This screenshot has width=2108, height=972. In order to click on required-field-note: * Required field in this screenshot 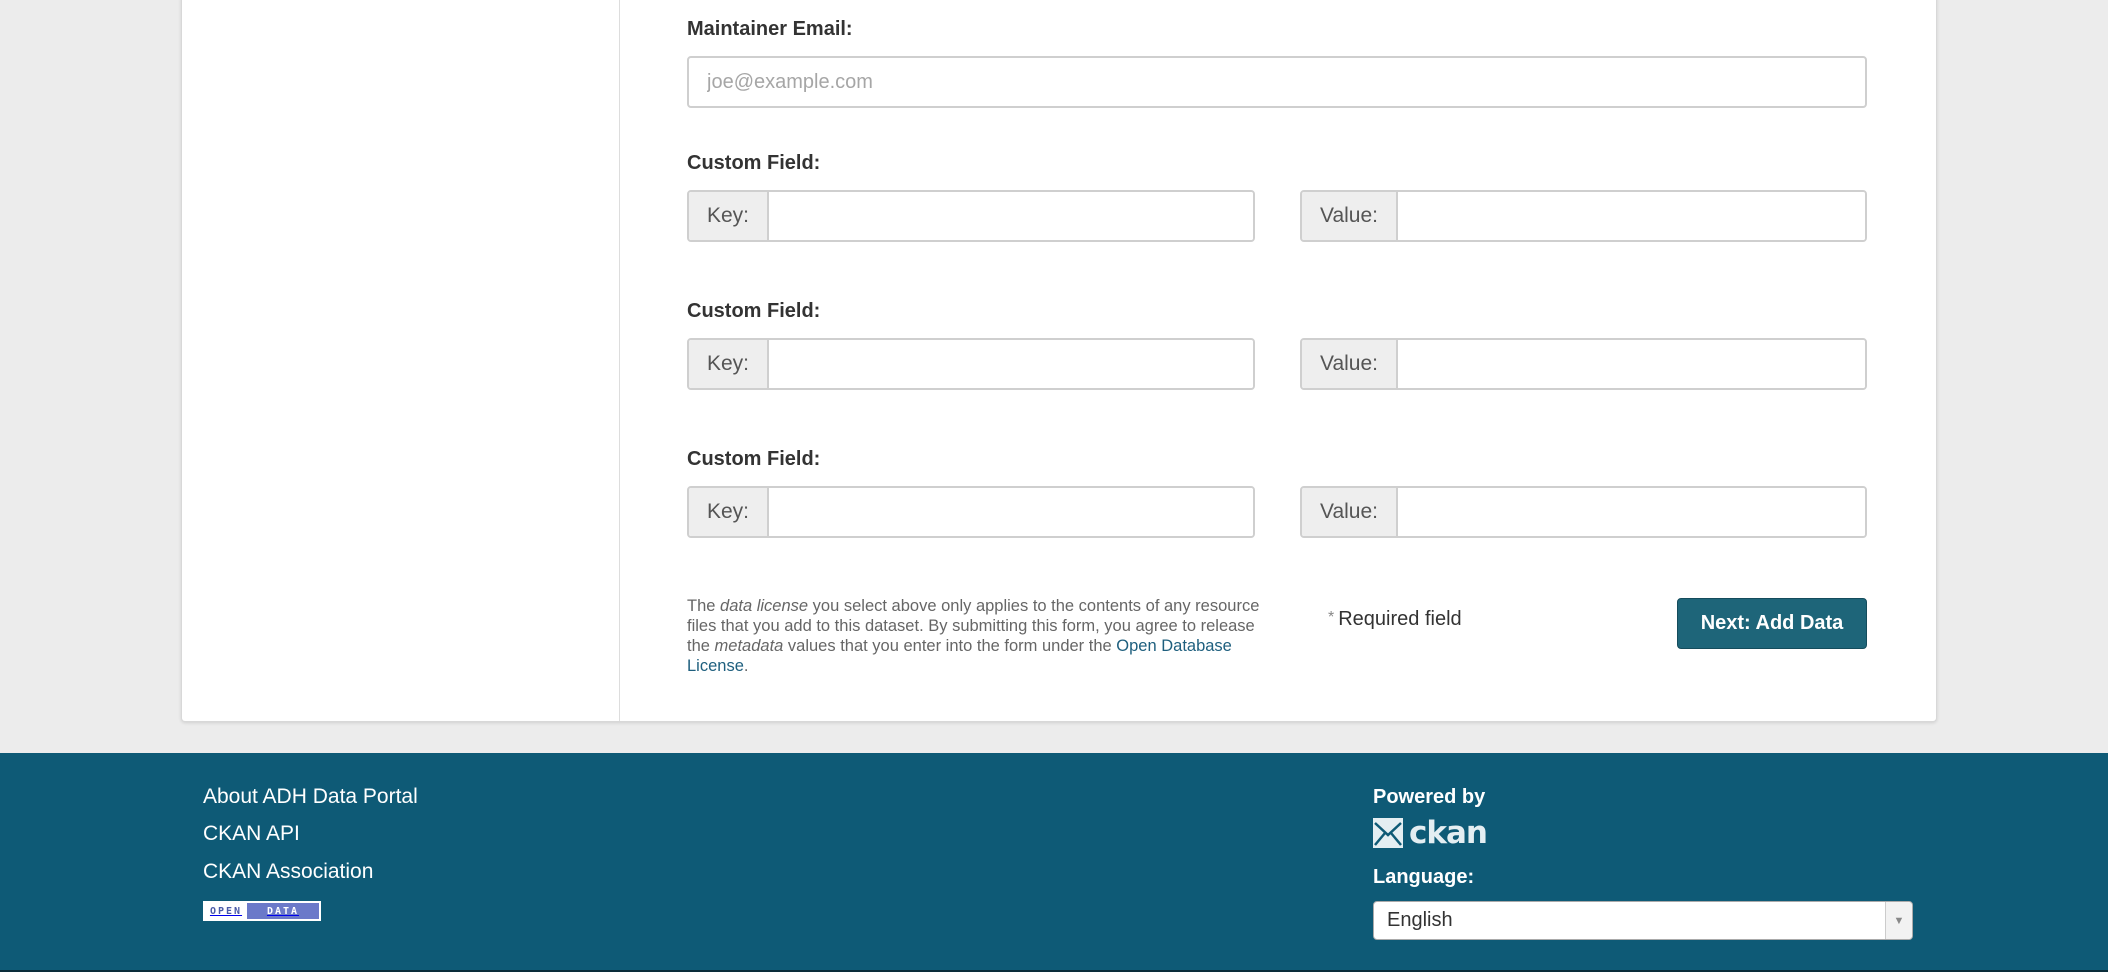, I will do `click(1395, 619)`.